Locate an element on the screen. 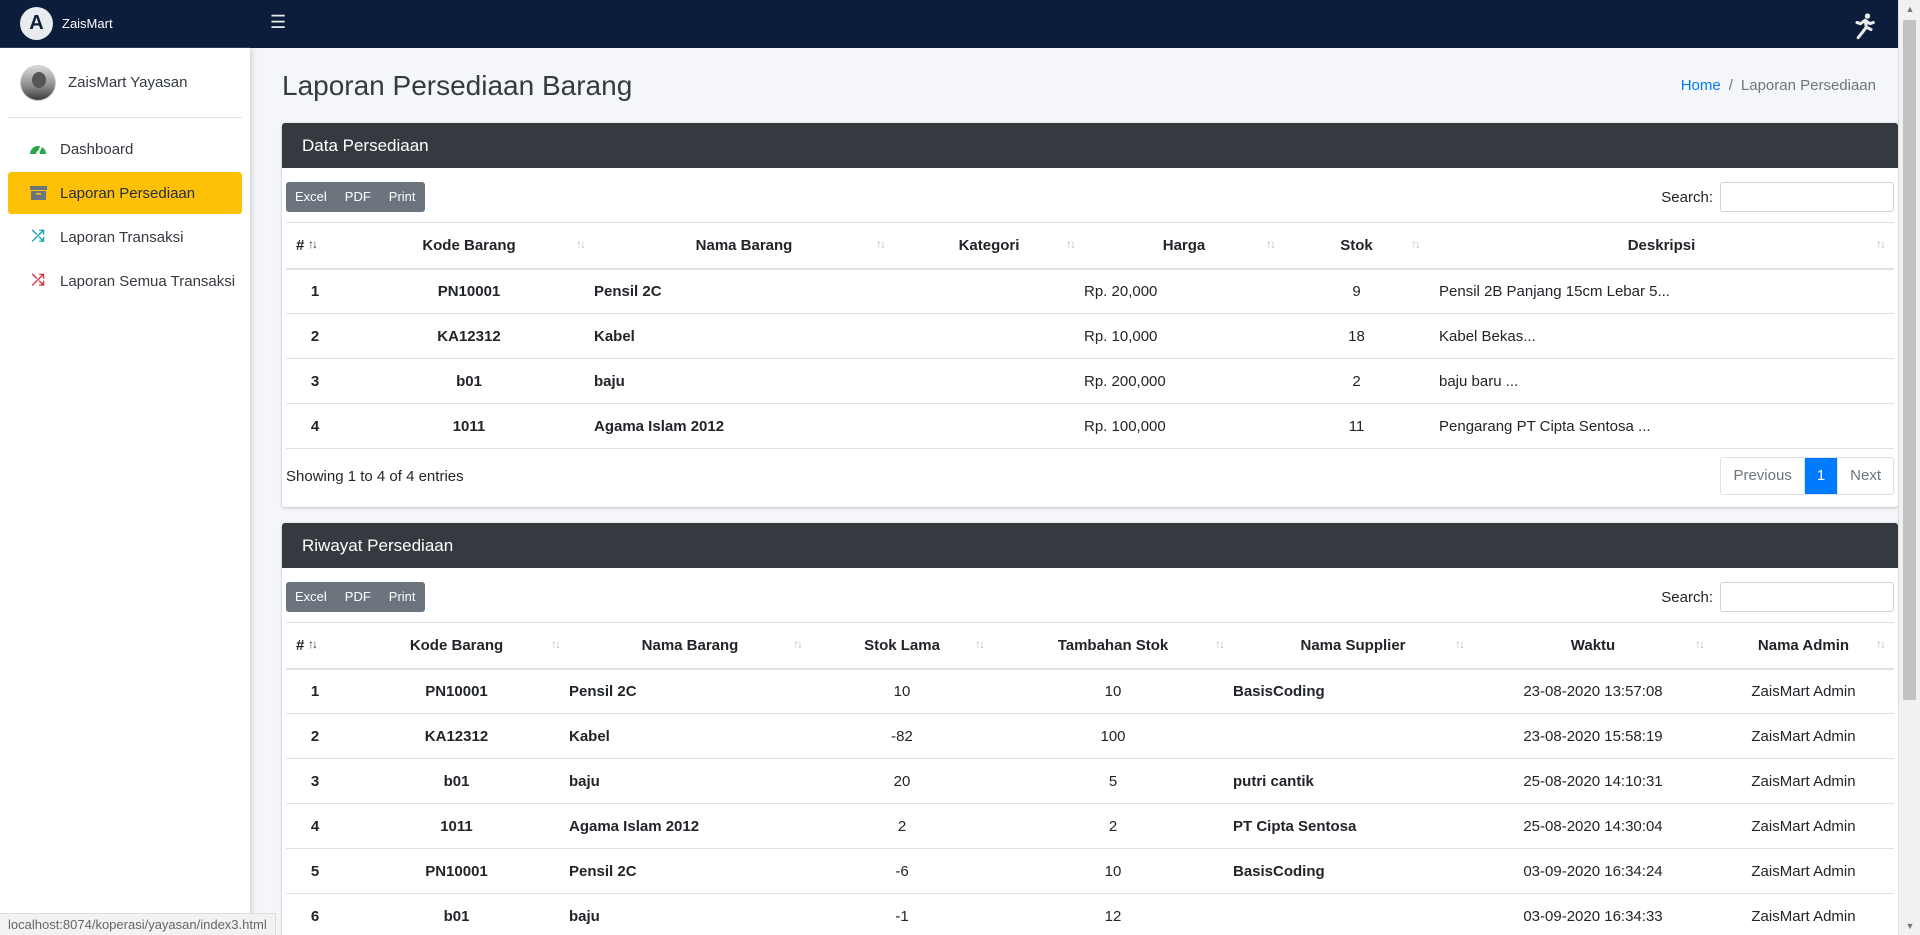  sidebar-item-dashboard: Dashboard is located at coordinates (125, 149).